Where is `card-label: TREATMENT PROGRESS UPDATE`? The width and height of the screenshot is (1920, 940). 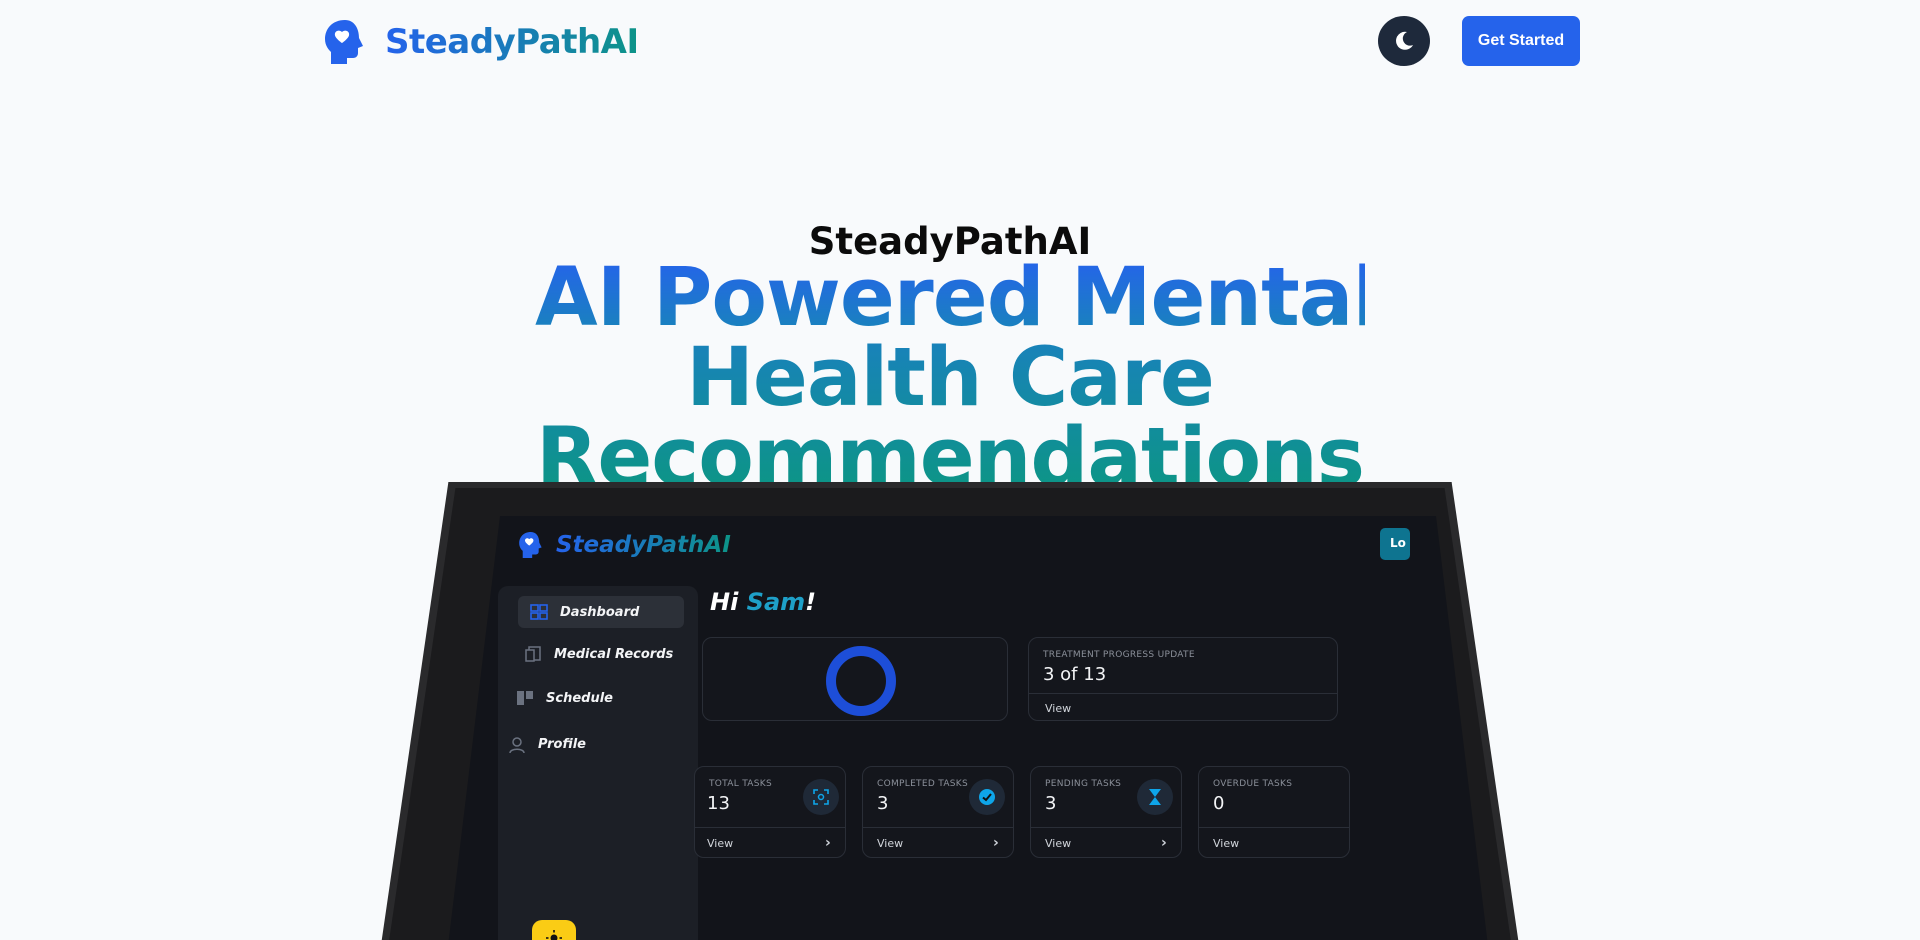 card-label: TREATMENT PROGRESS UPDATE is located at coordinates (1119, 655).